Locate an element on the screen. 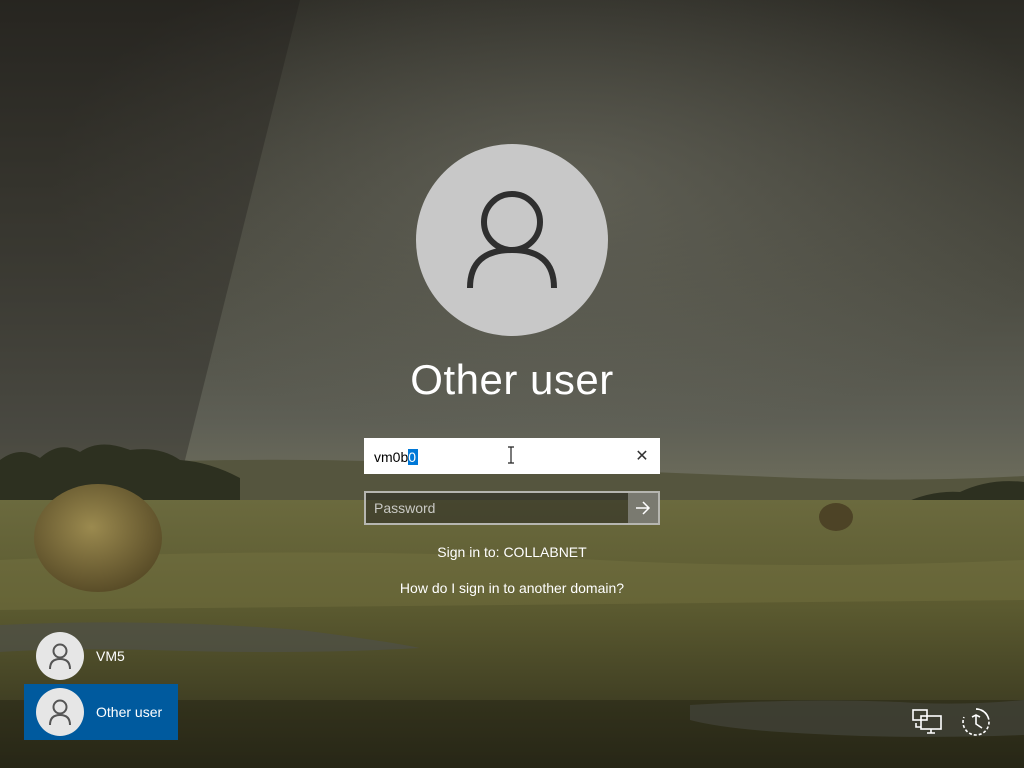  user-tile-label: VM5 is located at coordinates (110, 656).